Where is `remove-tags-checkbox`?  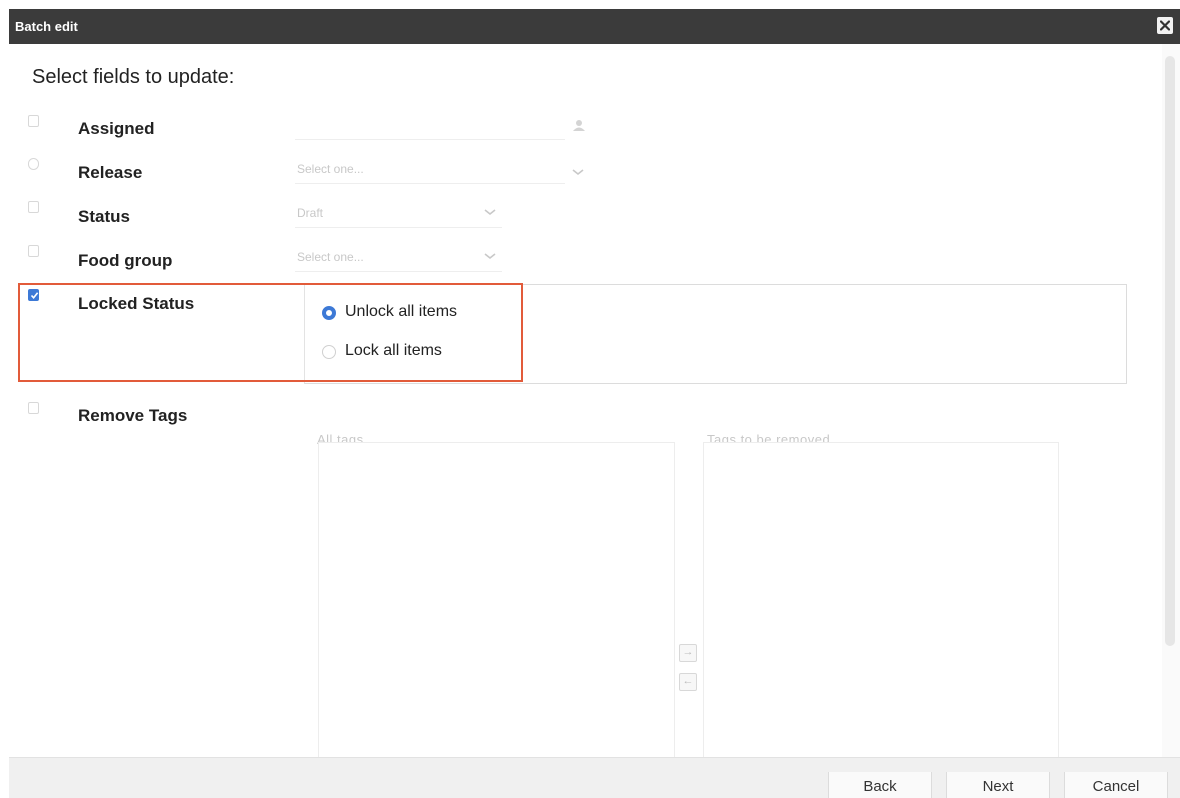
remove-tags-checkbox is located at coordinates (33, 408).